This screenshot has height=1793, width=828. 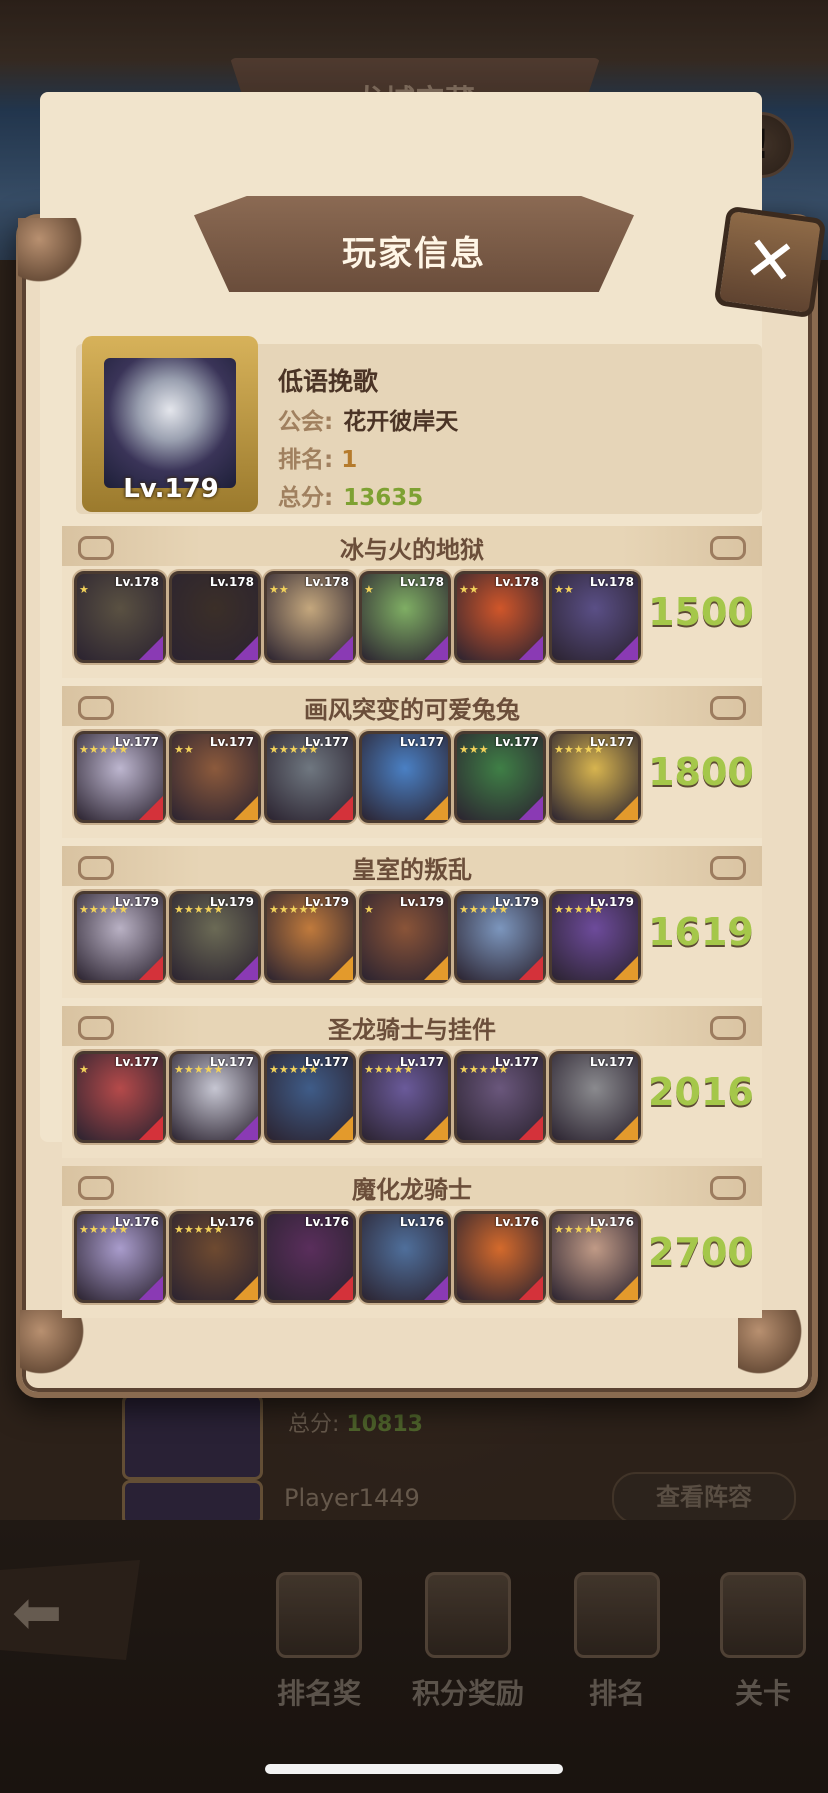 What do you see at coordinates (500, 777) in the screenshot?
I see `hero-portrait: Lv.177 ★★★` at bounding box center [500, 777].